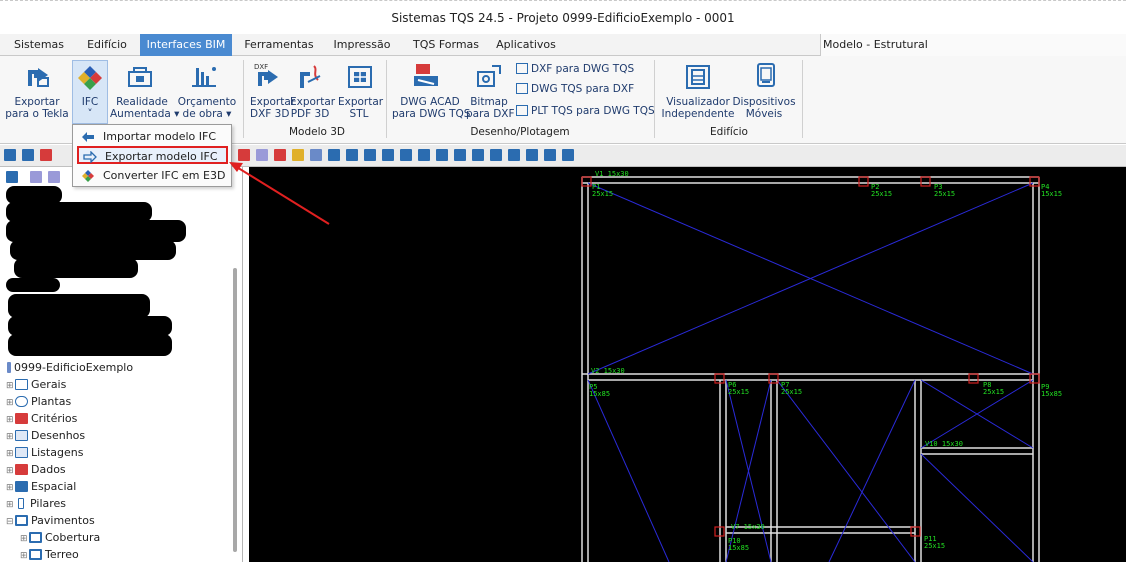  I want to click on menu-item-convert-ifc: Converter IFC em E3D, so click(152, 176).